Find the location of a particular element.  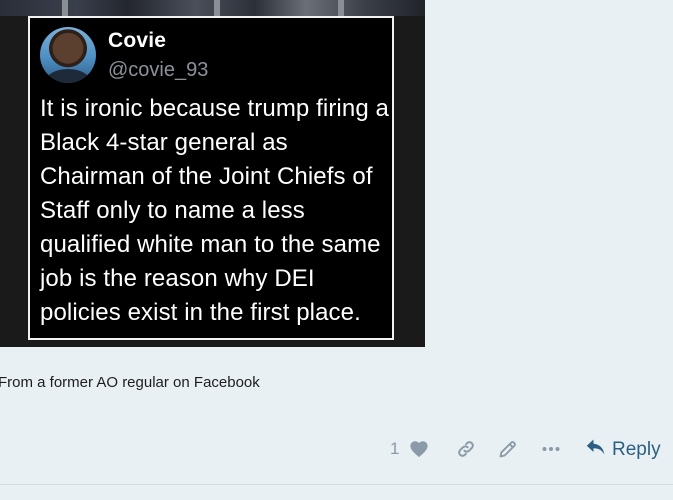

reply-button: Reply is located at coordinates (623, 450).